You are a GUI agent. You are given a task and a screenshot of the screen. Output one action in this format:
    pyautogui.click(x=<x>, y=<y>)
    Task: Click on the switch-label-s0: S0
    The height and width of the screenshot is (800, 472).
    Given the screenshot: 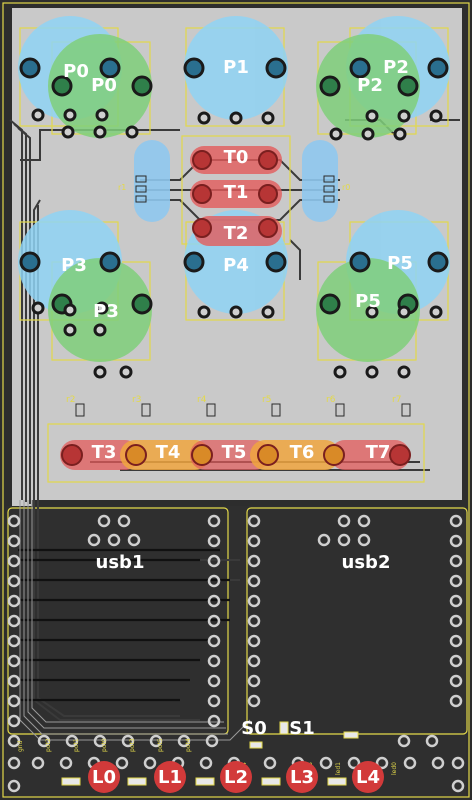 What is the action you would take?
    pyautogui.click(x=254, y=728)
    